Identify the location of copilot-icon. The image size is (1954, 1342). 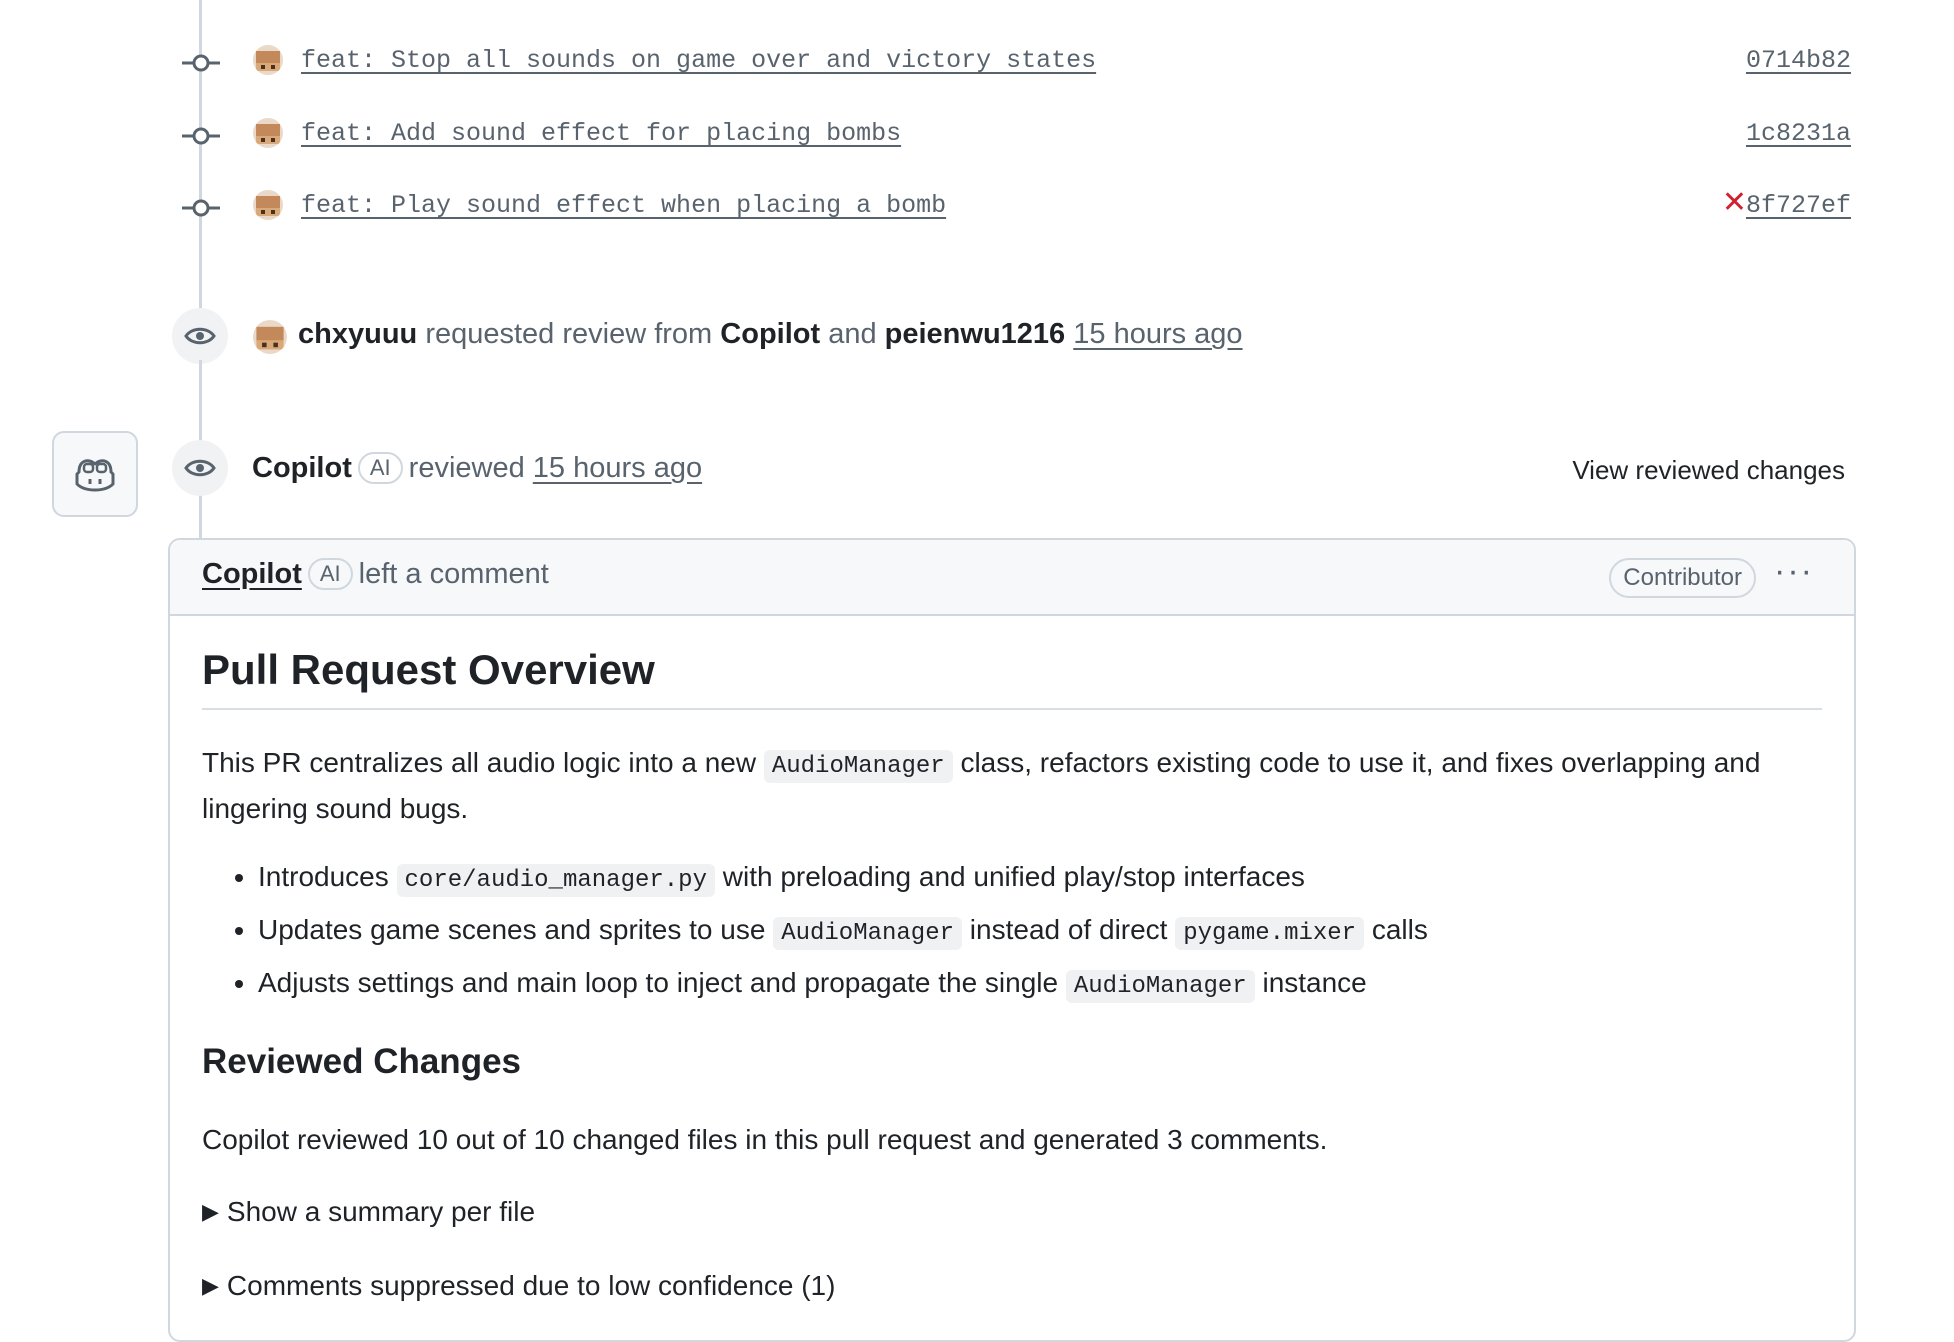
(95, 475).